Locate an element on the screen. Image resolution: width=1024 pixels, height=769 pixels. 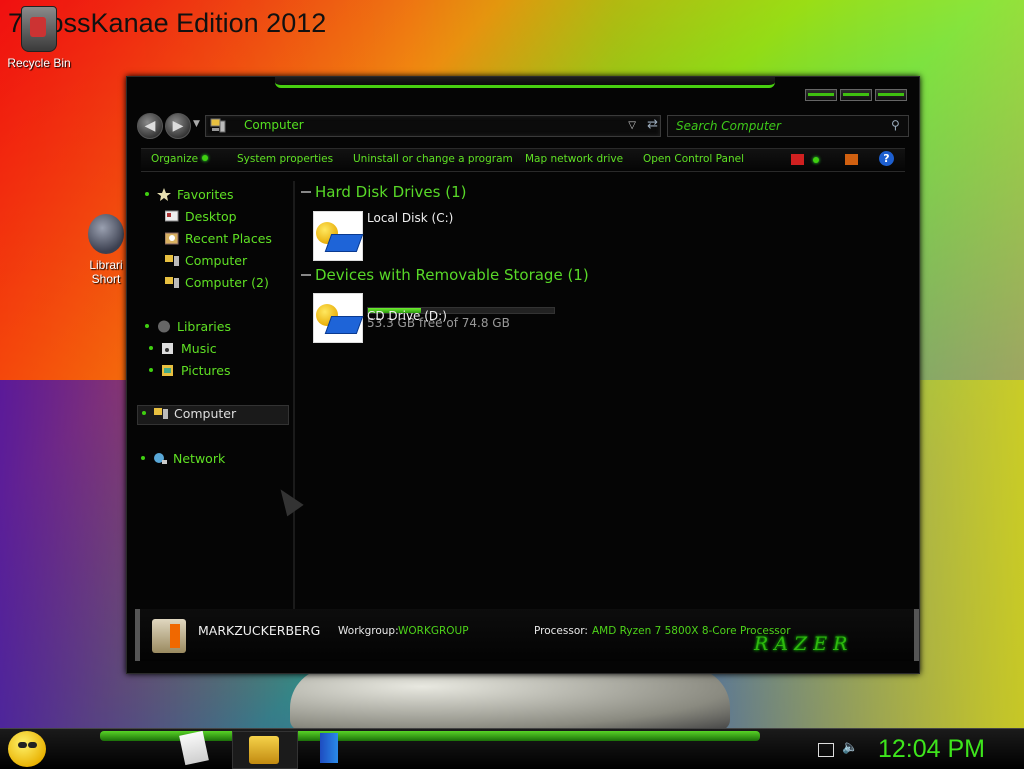
processor-label: Processor: is located at coordinates (561, 631).